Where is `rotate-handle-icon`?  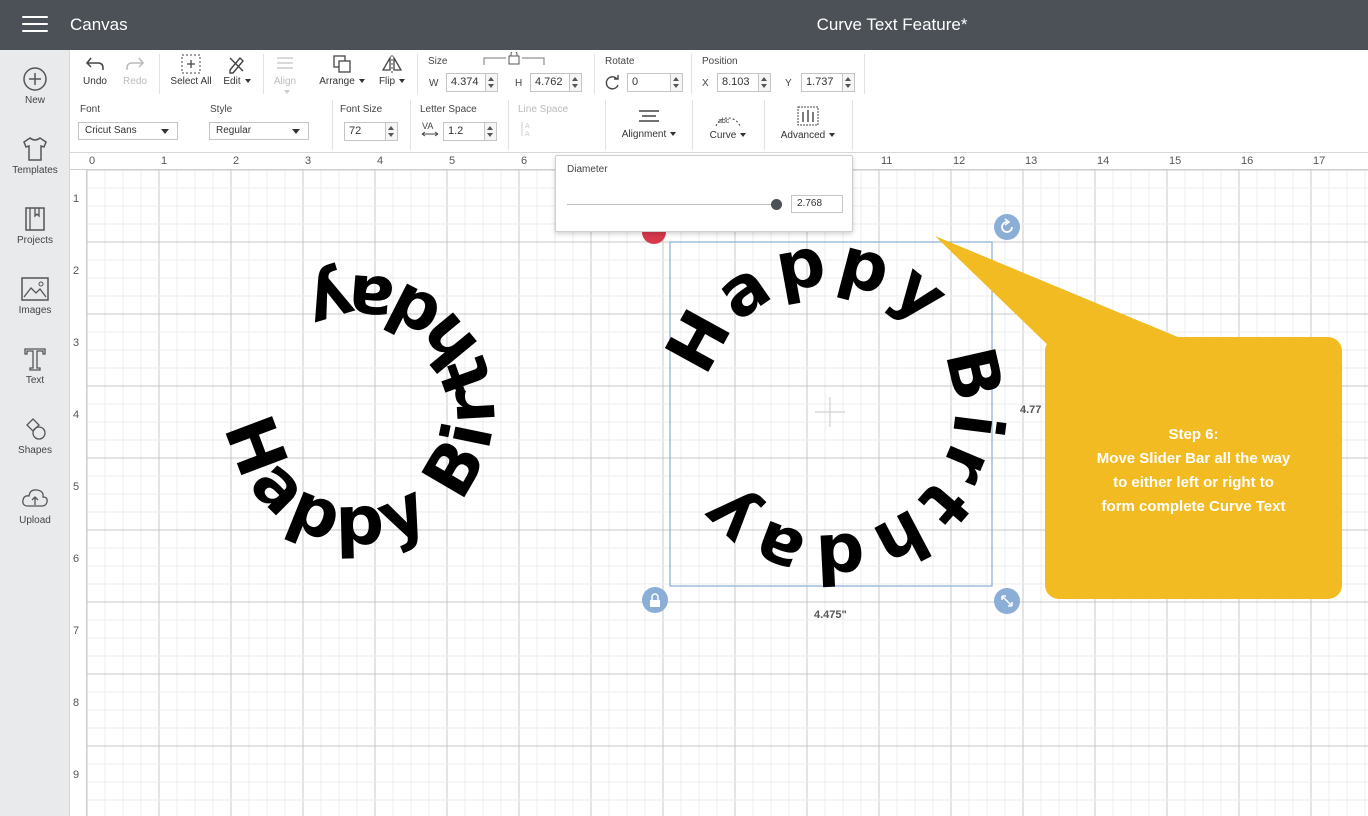 rotate-handle-icon is located at coordinates (1007, 227).